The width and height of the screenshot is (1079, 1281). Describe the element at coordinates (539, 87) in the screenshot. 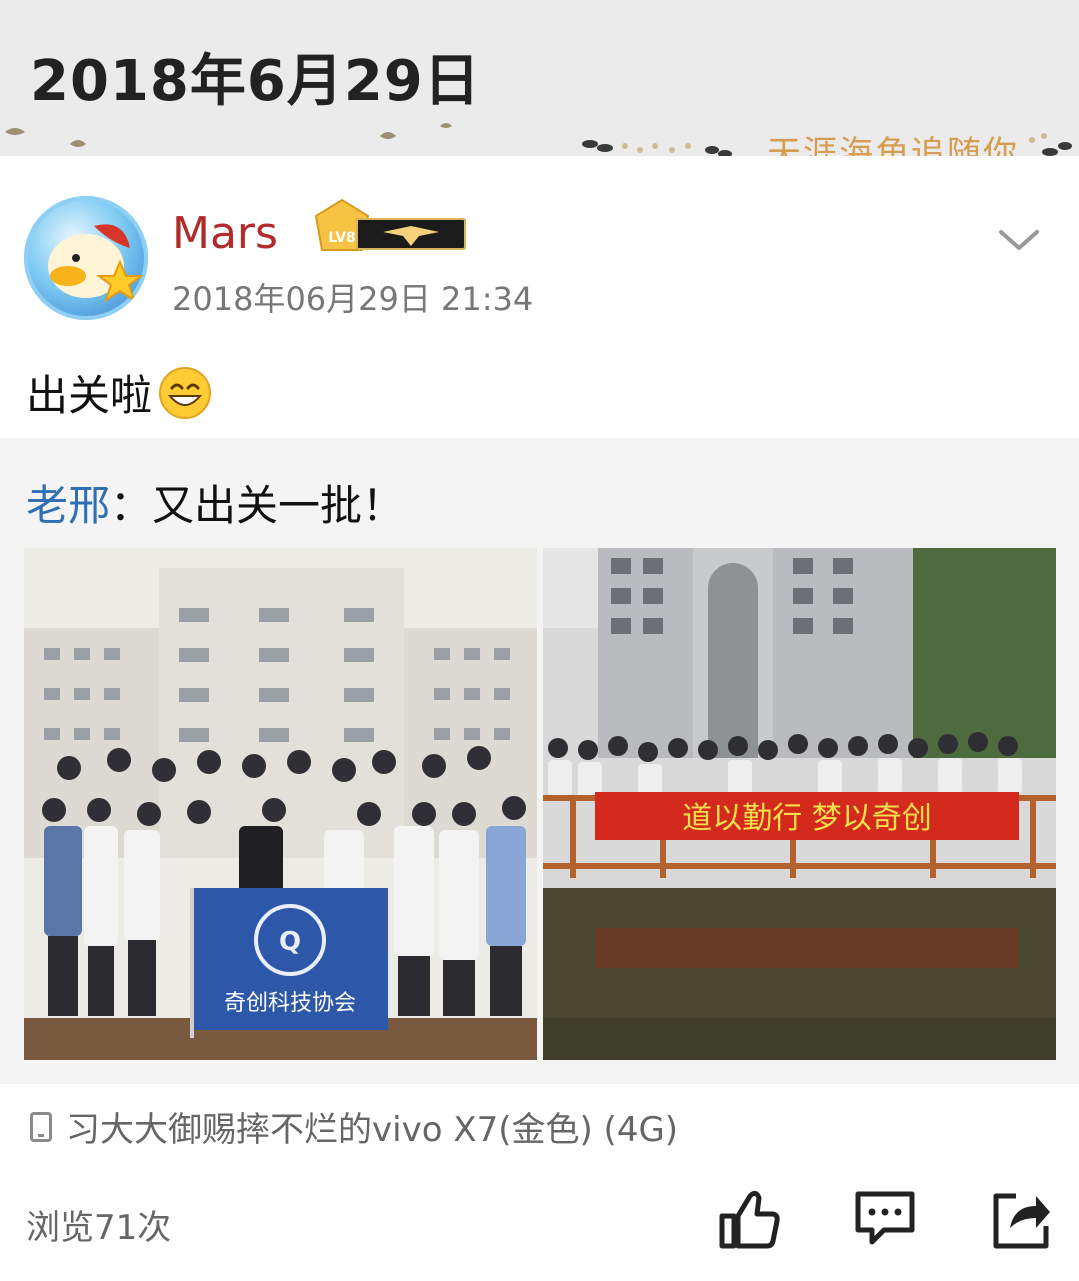

I see `date-header: 2018年6月29日 天涯海角追随你` at that location.